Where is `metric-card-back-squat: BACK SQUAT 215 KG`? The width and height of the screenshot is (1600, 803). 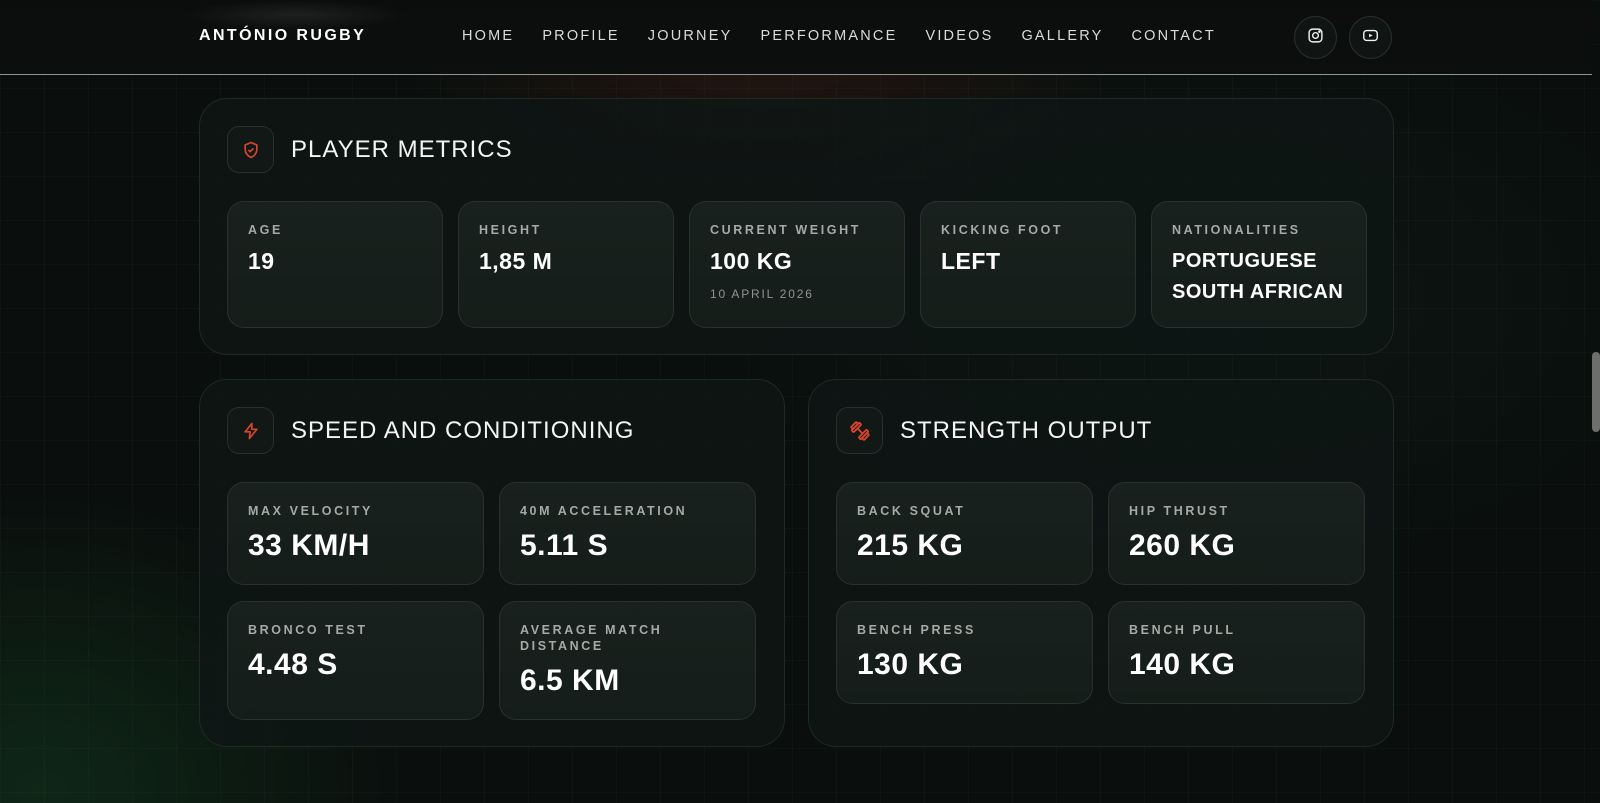
metric-card-back-squat: BACK SQUAT 215 KG is located at coordinates (964, 533).